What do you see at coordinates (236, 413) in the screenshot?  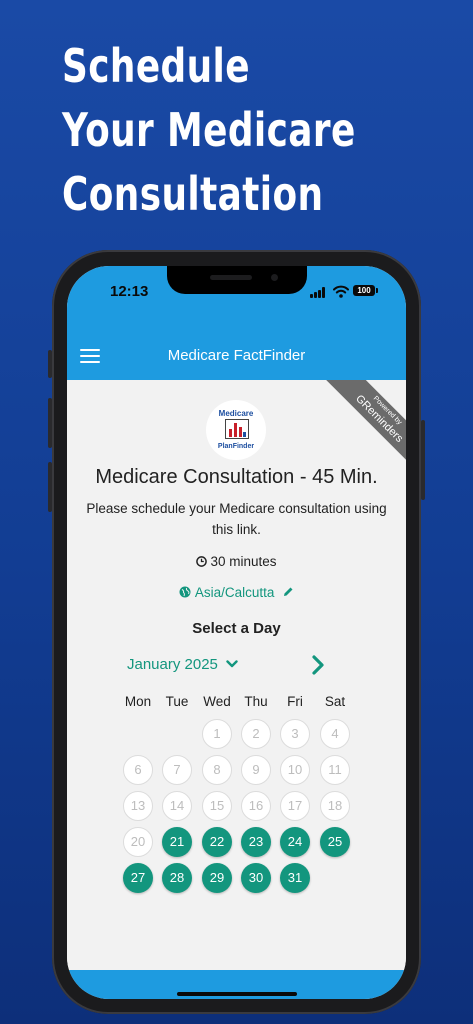 I see `logo-top-text: Medicare` at bounding box center [236, 413].